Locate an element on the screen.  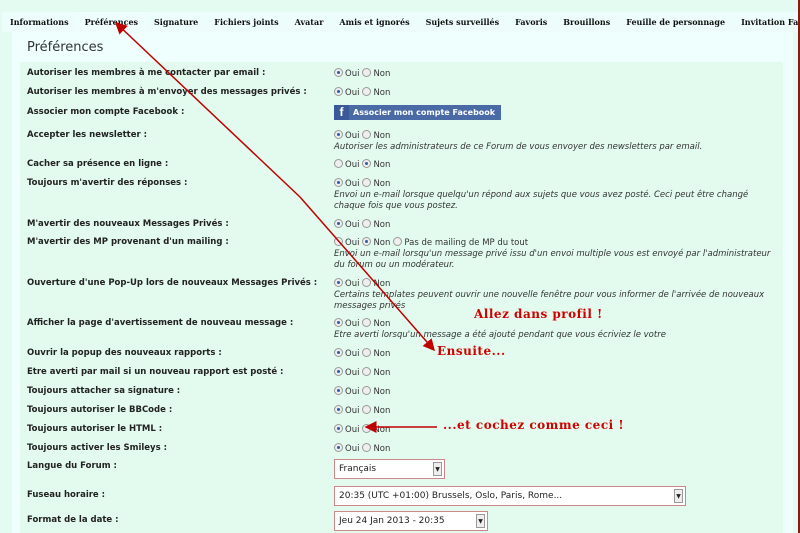
arrow-to-preferences-tab is located at coordinates (207, 109).